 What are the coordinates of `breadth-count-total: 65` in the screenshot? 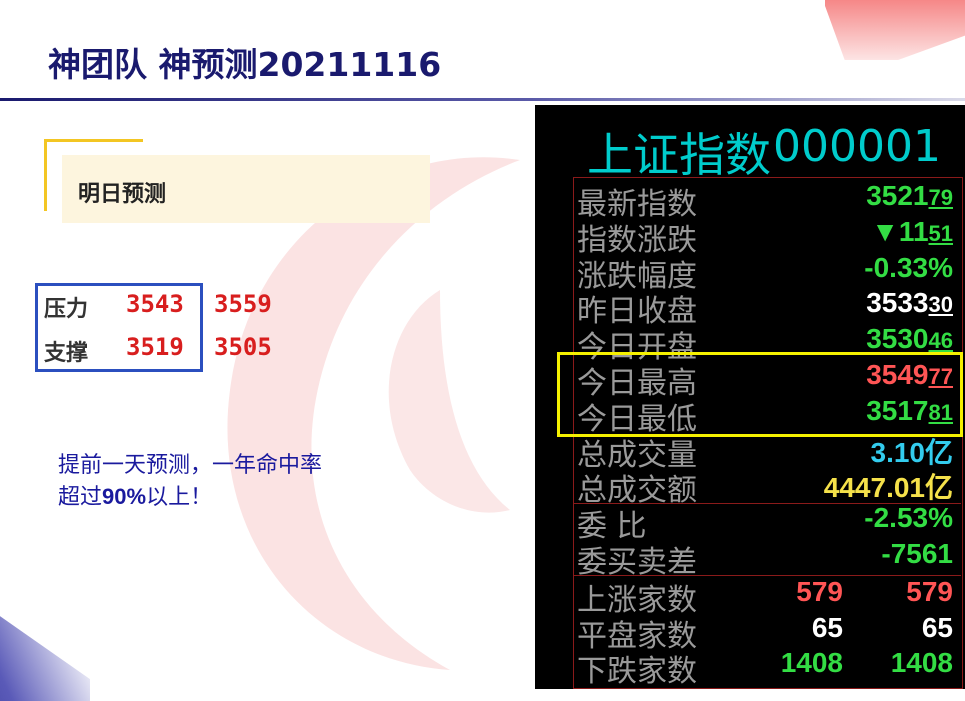 It's located at (937, 627).